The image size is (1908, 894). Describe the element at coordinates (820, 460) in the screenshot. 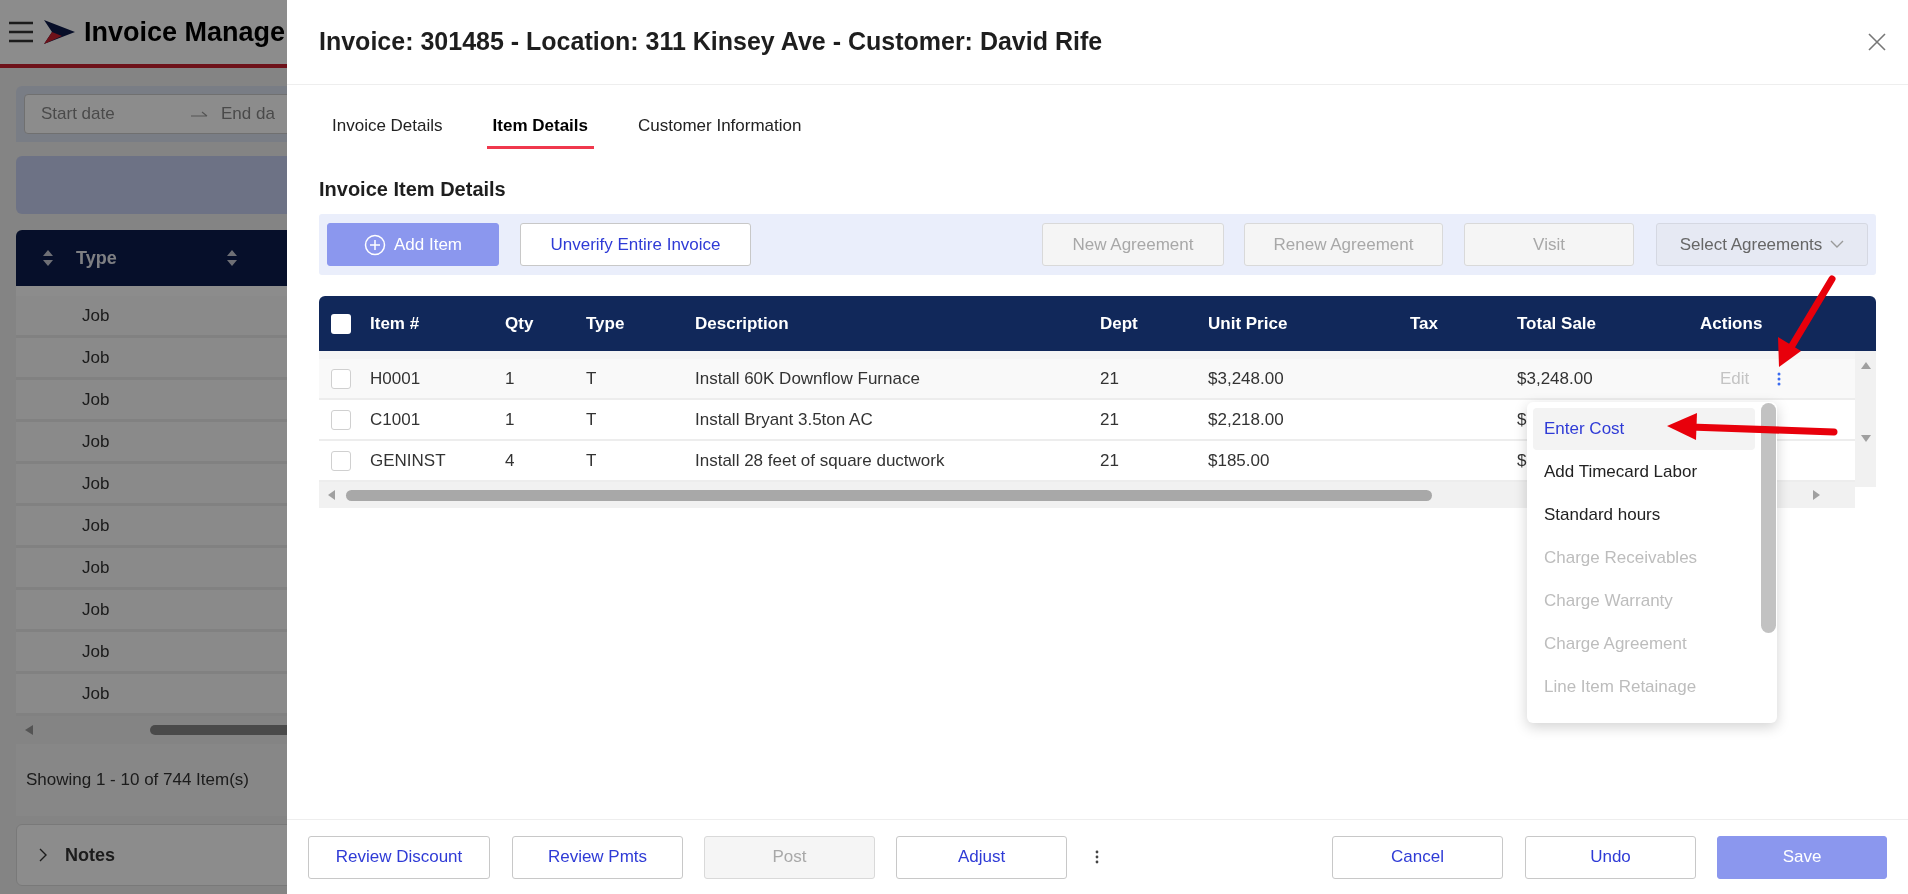

I see `table-cell: Install 28 feet of square ductwork` at that location.